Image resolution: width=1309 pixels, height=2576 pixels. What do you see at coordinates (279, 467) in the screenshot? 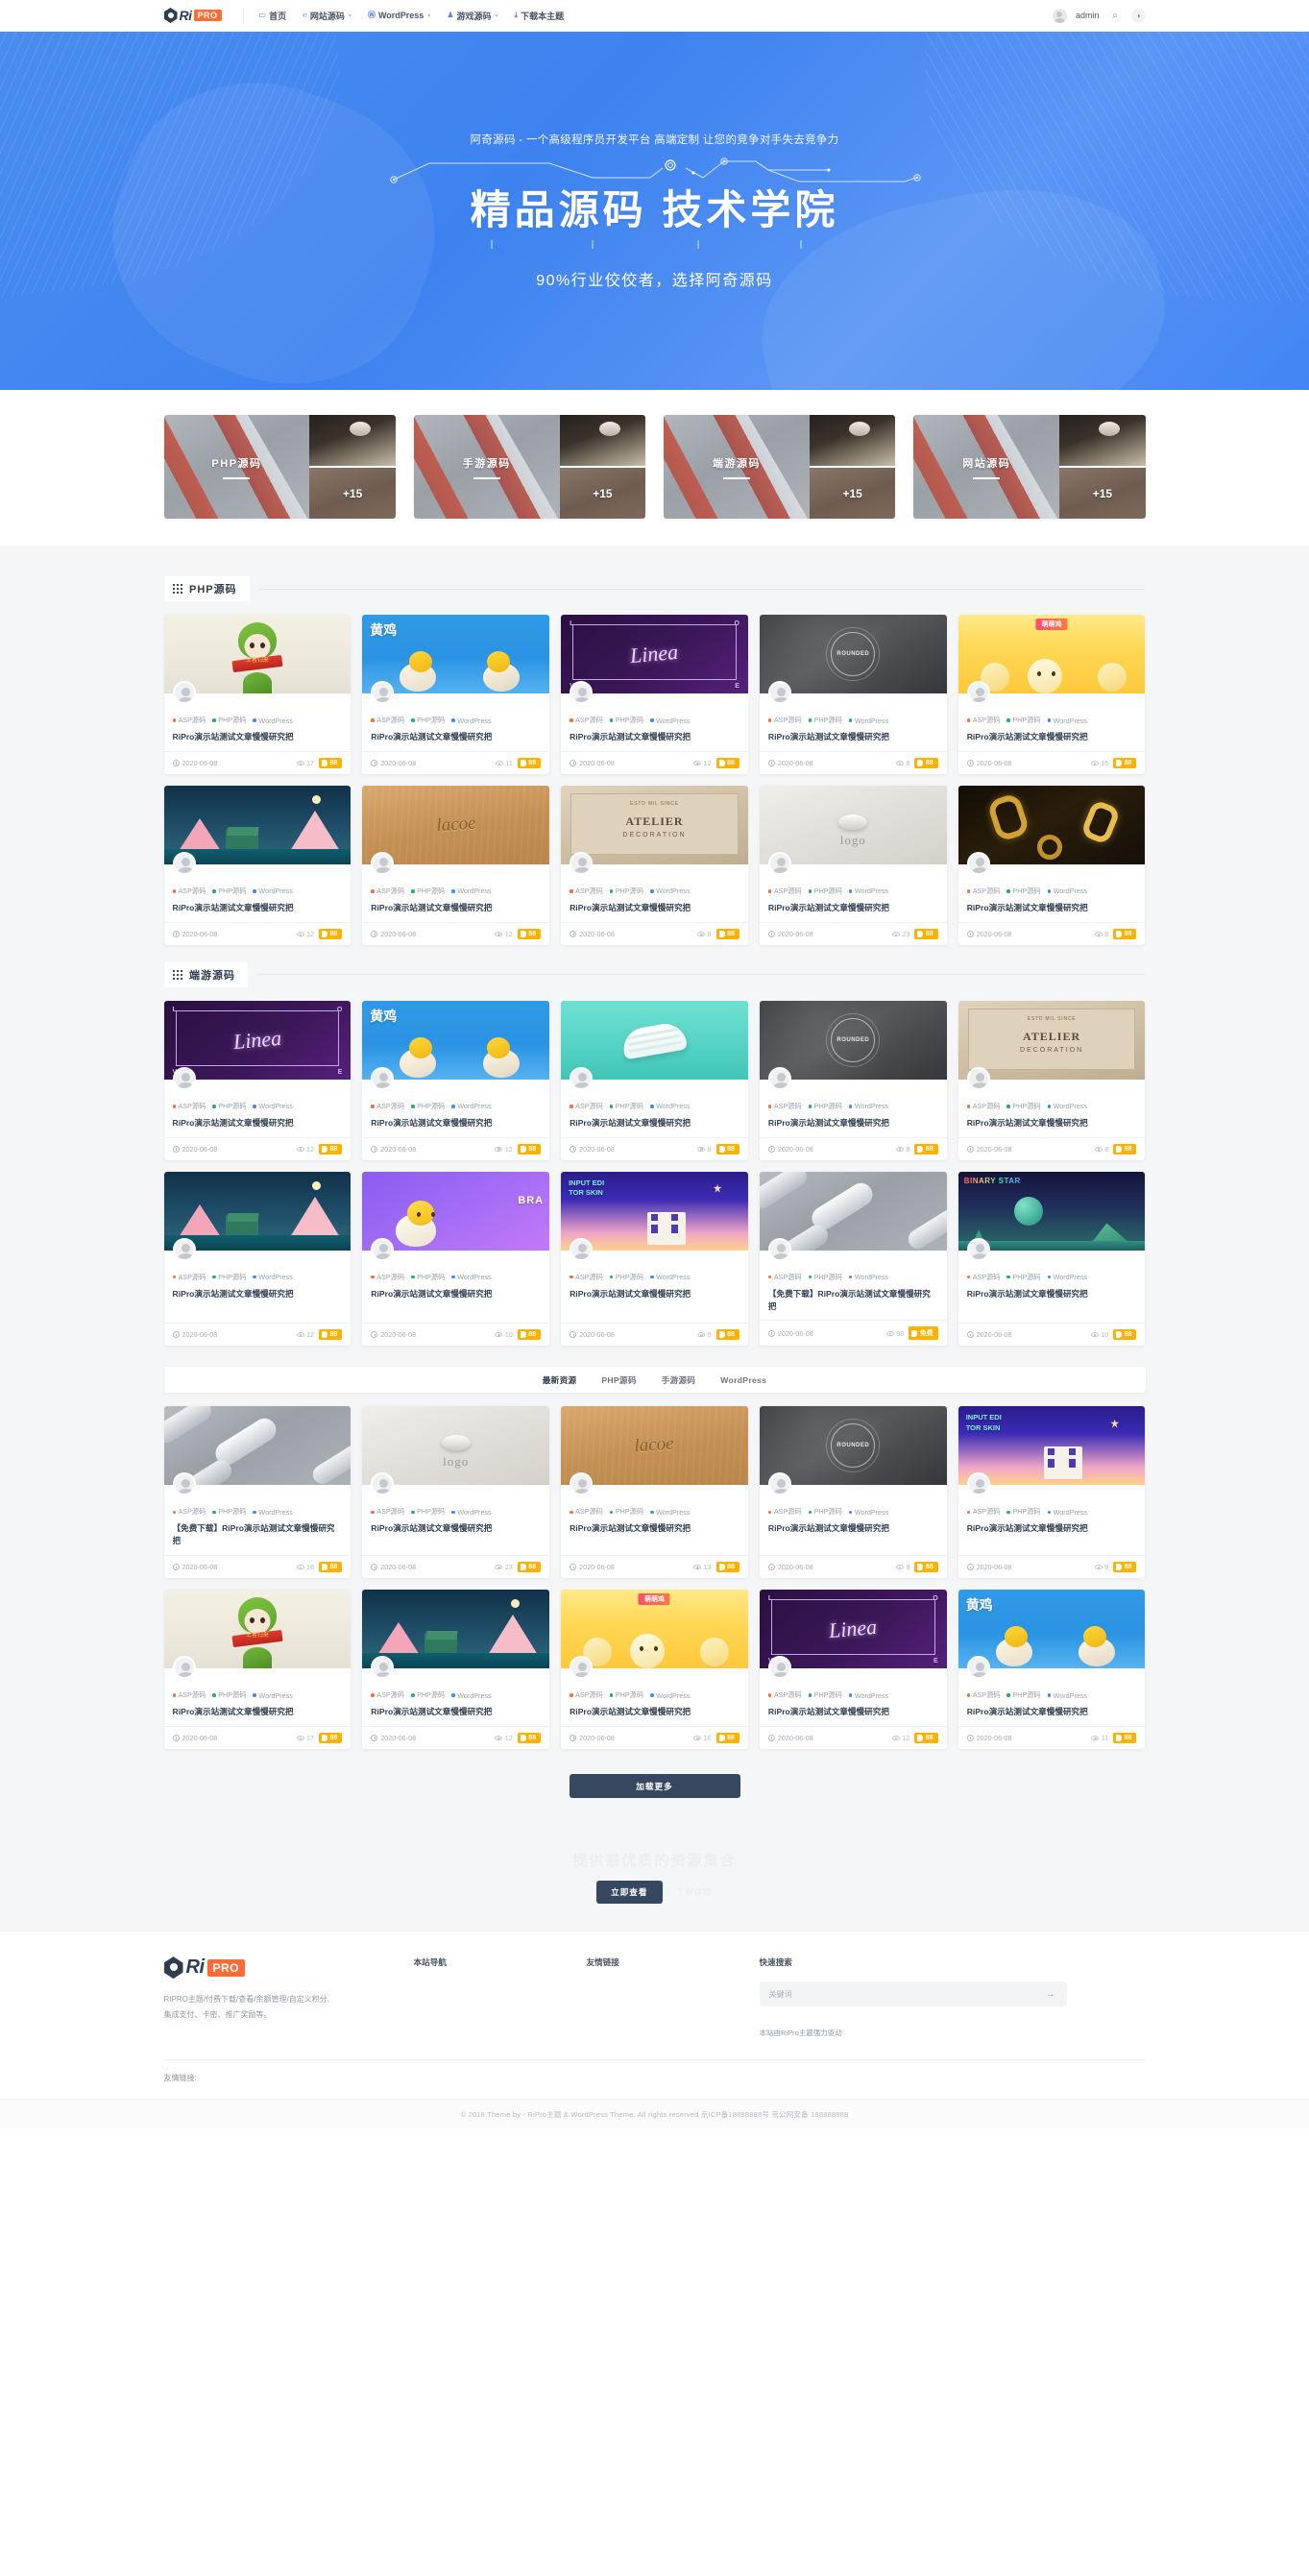
I see `category-card-1: PHP源码 +15` at bounding box center [279, 467].